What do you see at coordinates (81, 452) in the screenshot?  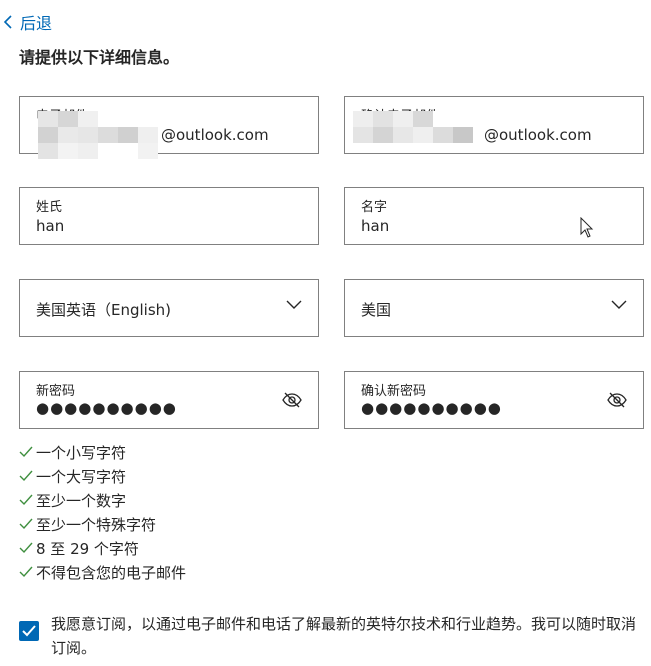 I see `password-rule-text: 一个小写字符` at bounding box center [81, 452].